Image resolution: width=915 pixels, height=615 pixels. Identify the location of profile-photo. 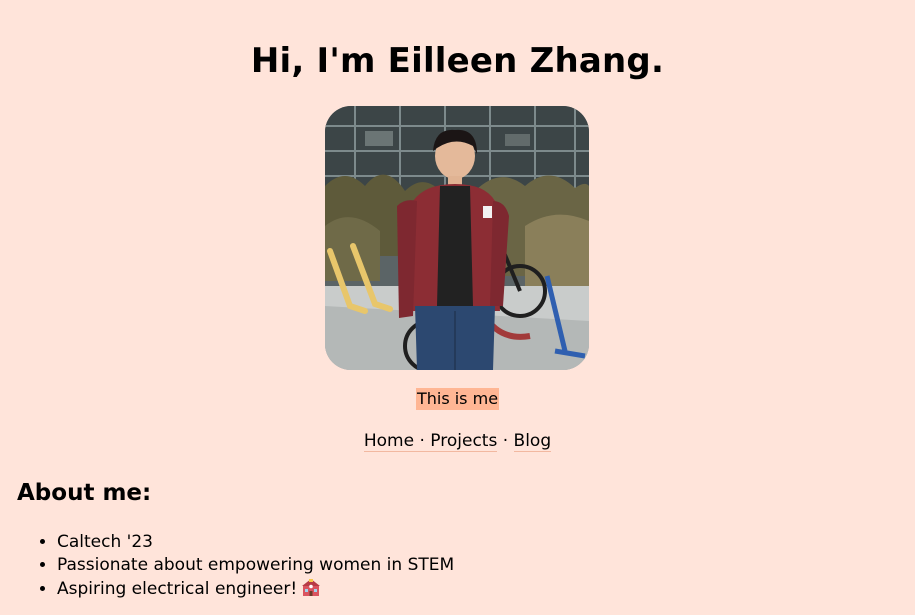
(457, 238).